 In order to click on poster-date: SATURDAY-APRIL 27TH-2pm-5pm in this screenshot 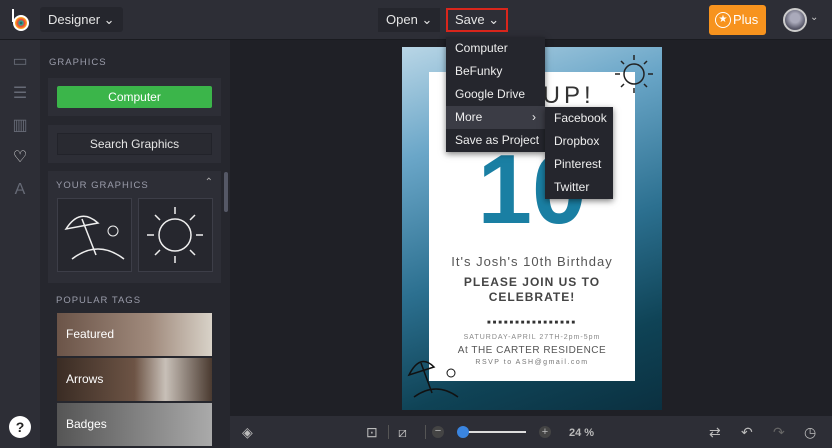, I will do `click(532, 337)`.